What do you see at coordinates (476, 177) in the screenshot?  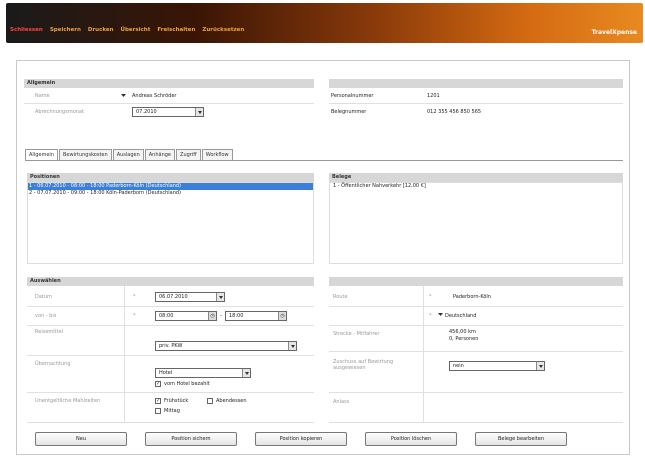 I see `belege-header: Belege` at bounding box center [476, 177].